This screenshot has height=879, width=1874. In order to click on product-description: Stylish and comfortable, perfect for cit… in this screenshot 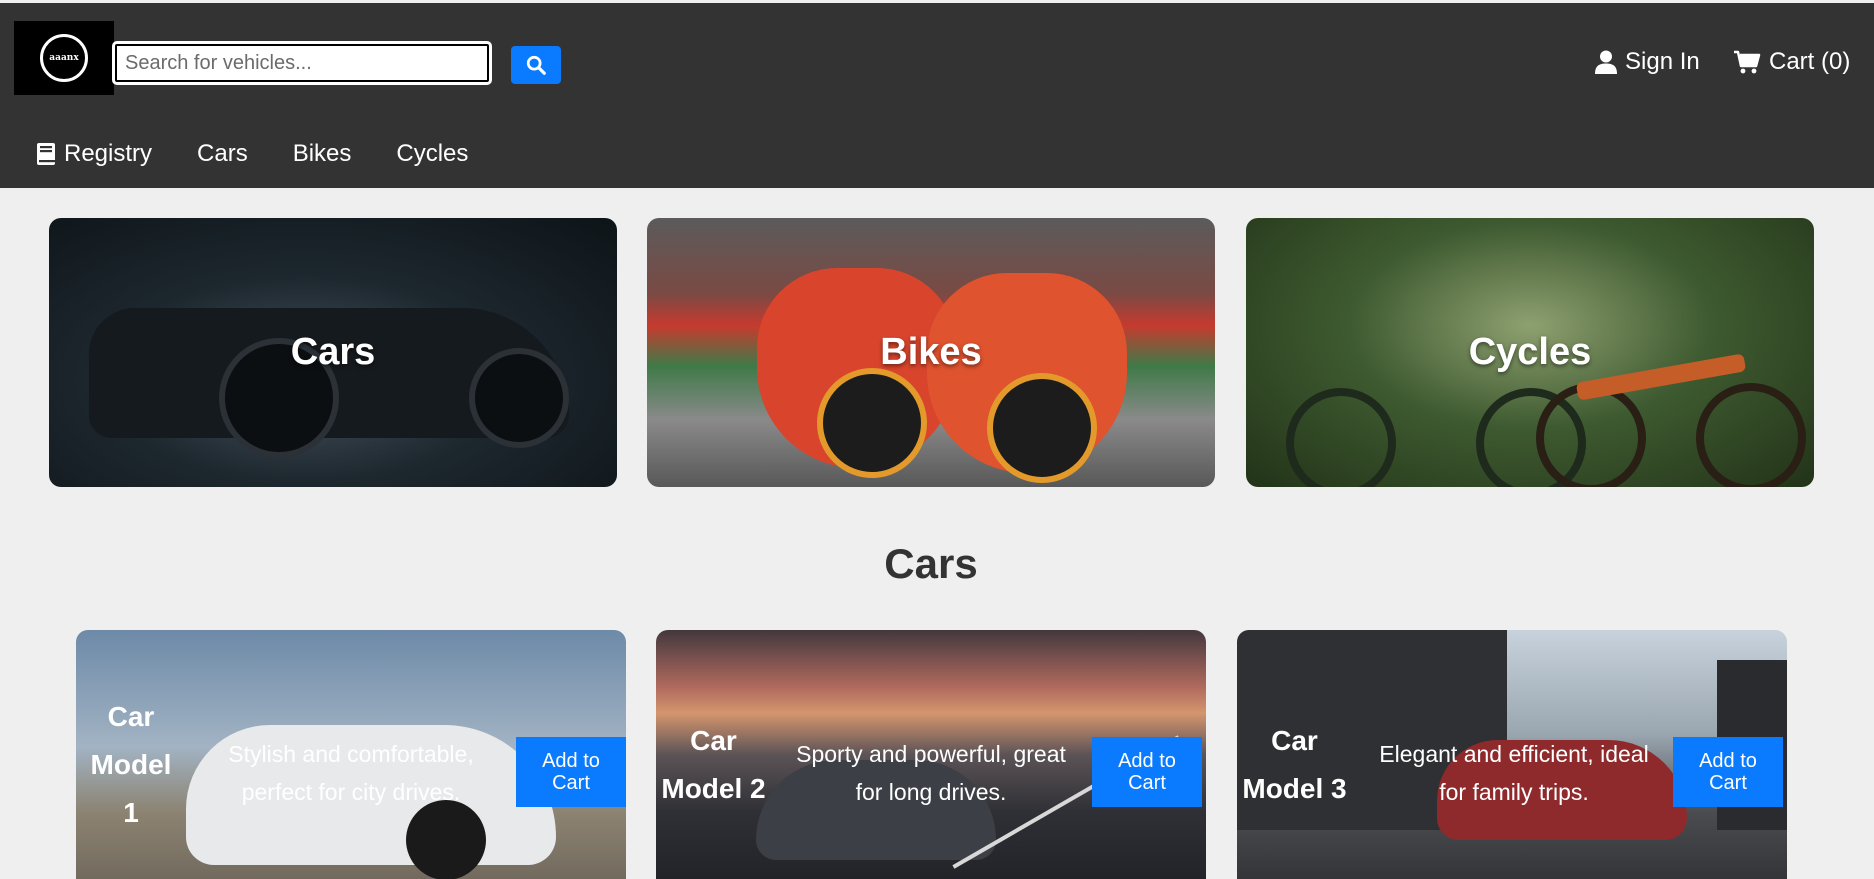, I will do `click(351, 773)`.